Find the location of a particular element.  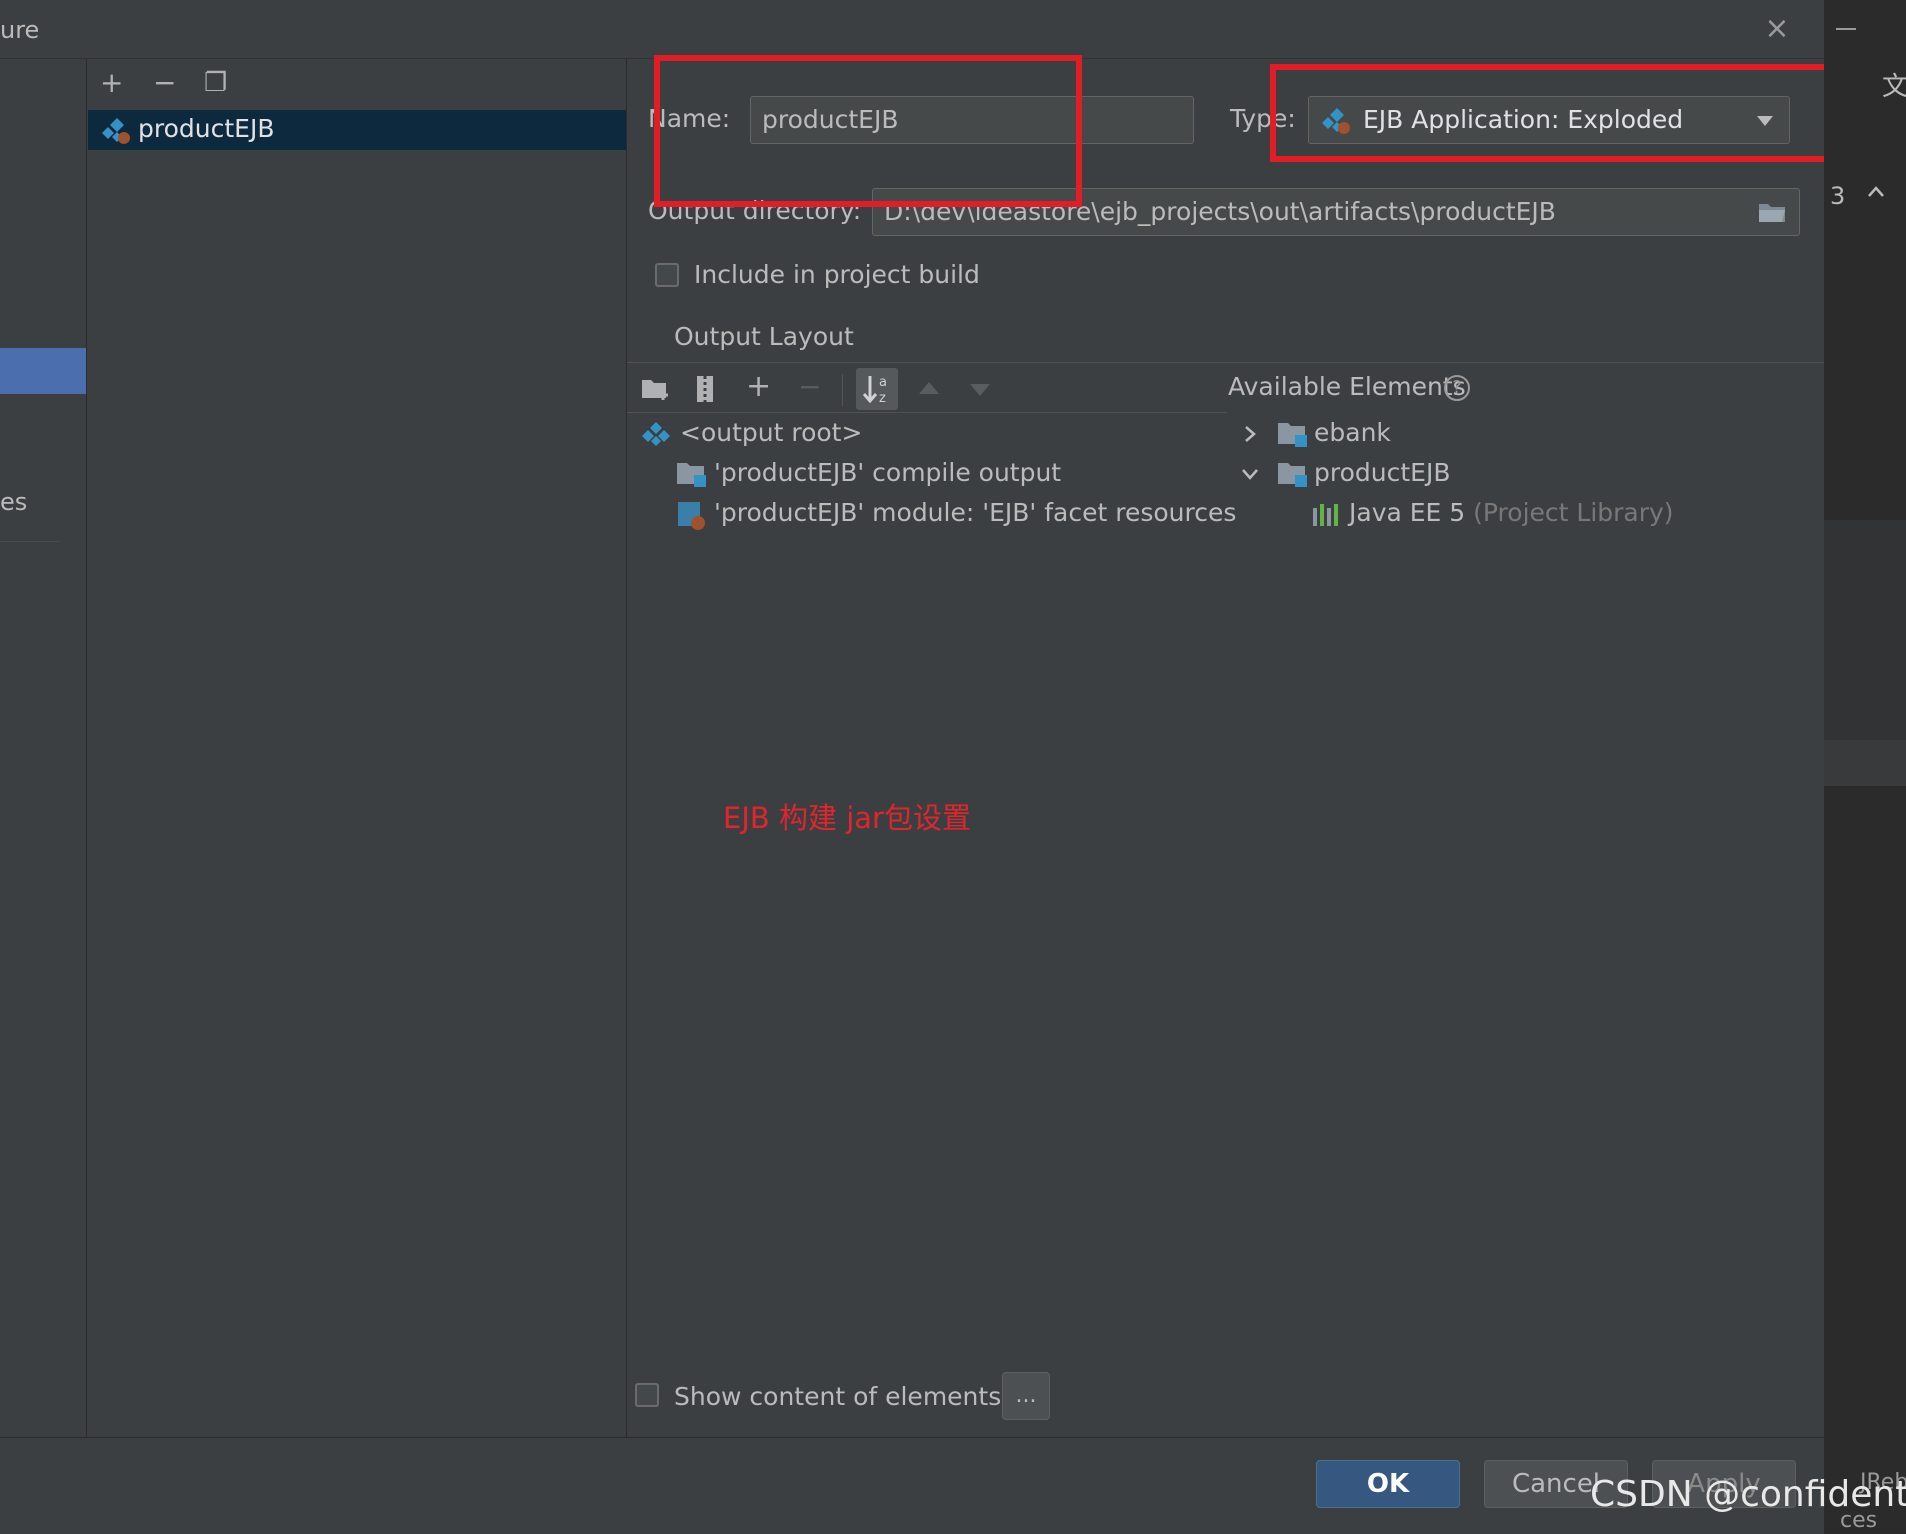

translate-icon: 文 is located at coordinates (1894, 84).